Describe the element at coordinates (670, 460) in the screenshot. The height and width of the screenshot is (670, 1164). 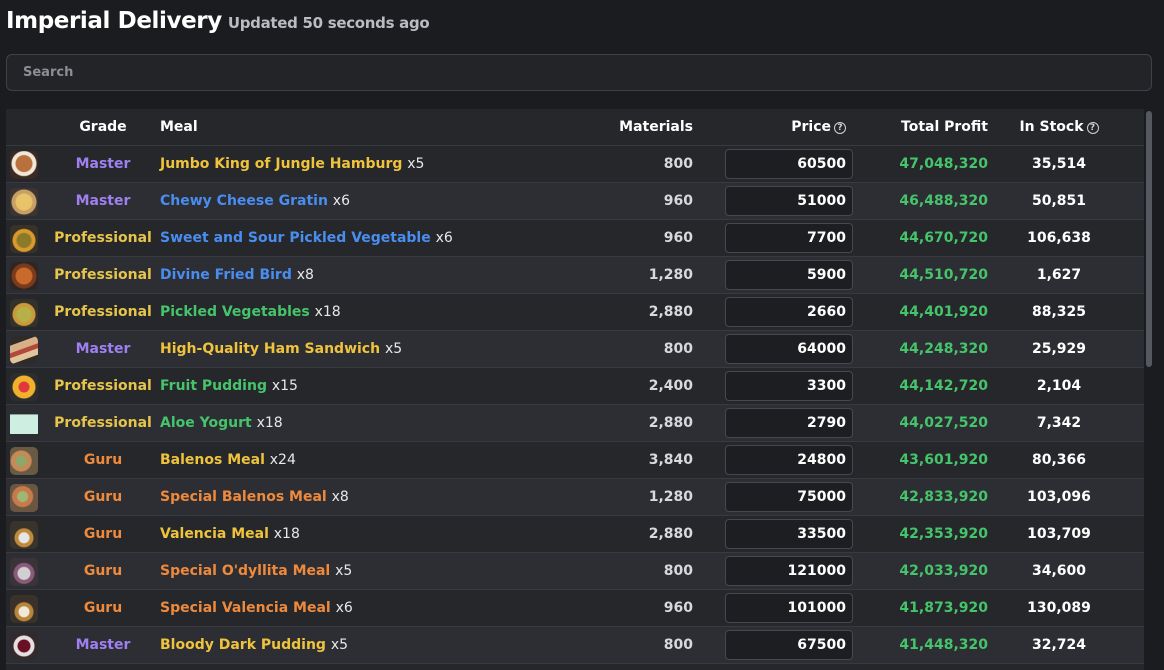
I see `materials-cell: 3,840` at that location.